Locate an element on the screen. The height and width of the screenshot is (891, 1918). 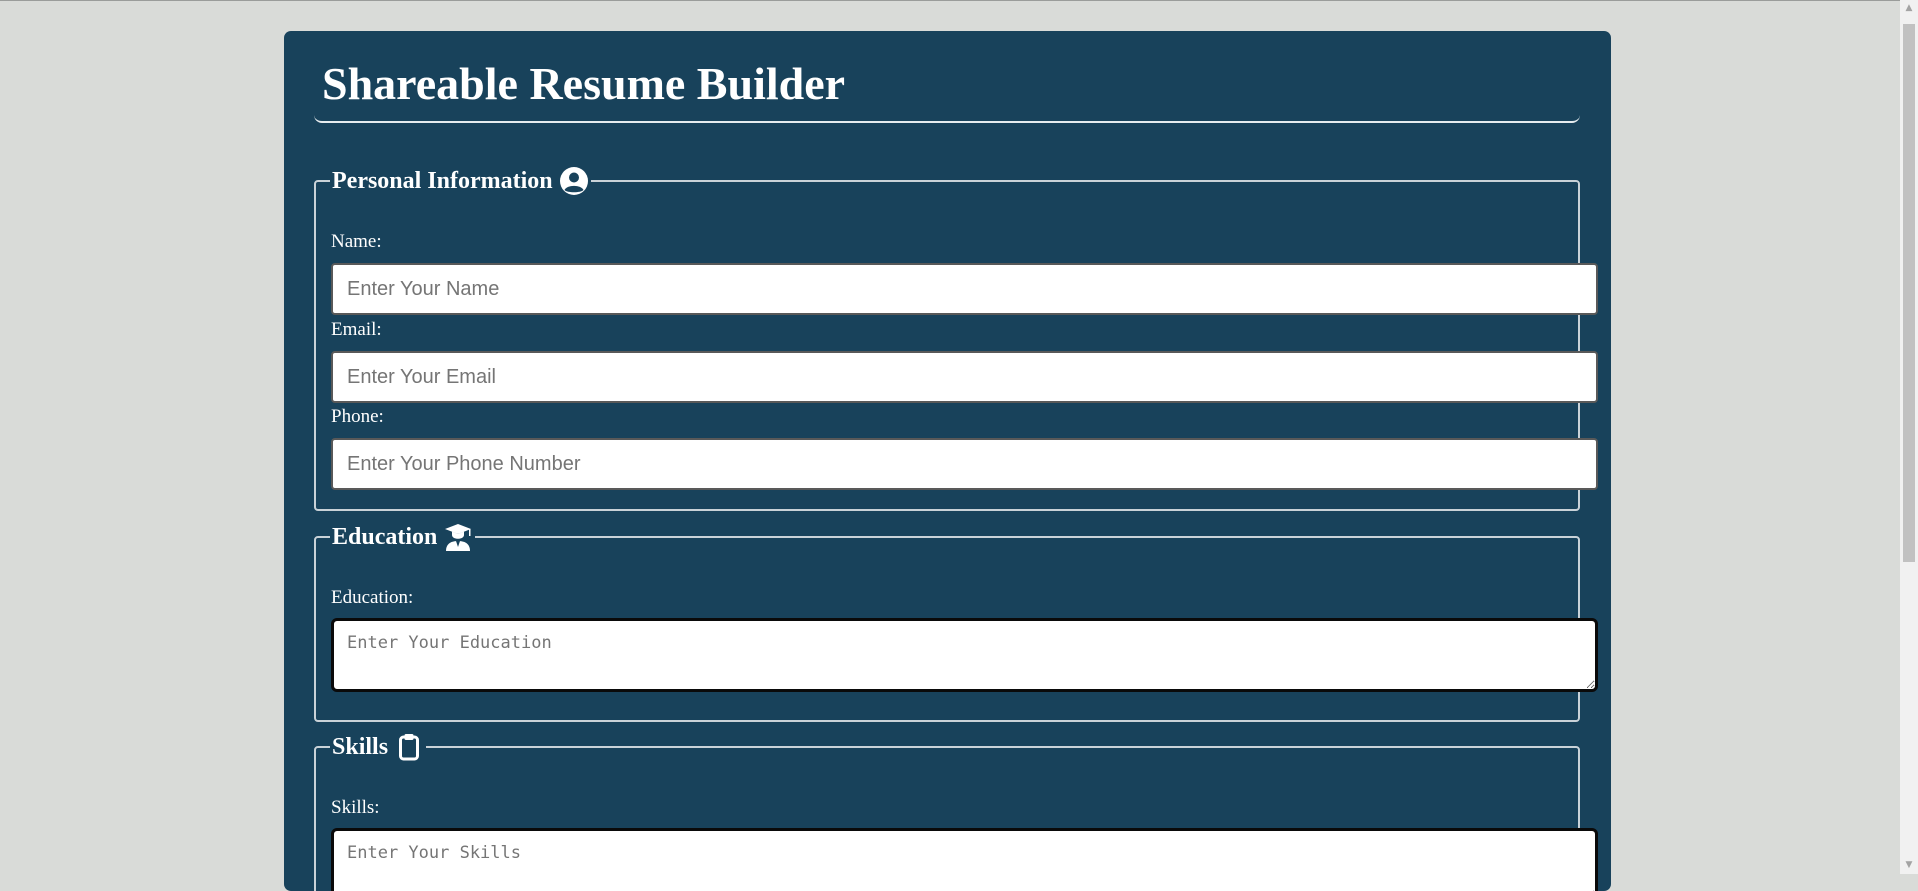
education-label: Education: is located at coordinates (372, 597).